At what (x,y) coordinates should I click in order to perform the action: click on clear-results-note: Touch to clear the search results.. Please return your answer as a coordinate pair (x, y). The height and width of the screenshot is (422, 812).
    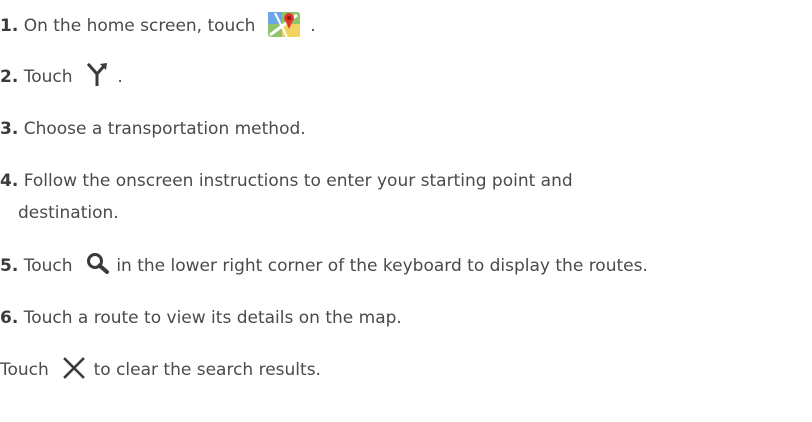
    Looking at the image, I should click on (160, 370).